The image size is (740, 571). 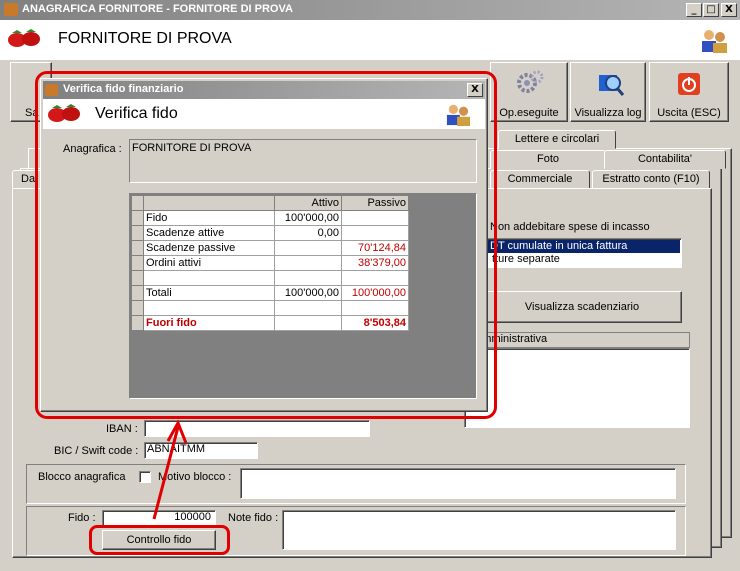 I want to click on tab-estratto-conto-label: Estratto conto (F10), so click(x=651, y=179).